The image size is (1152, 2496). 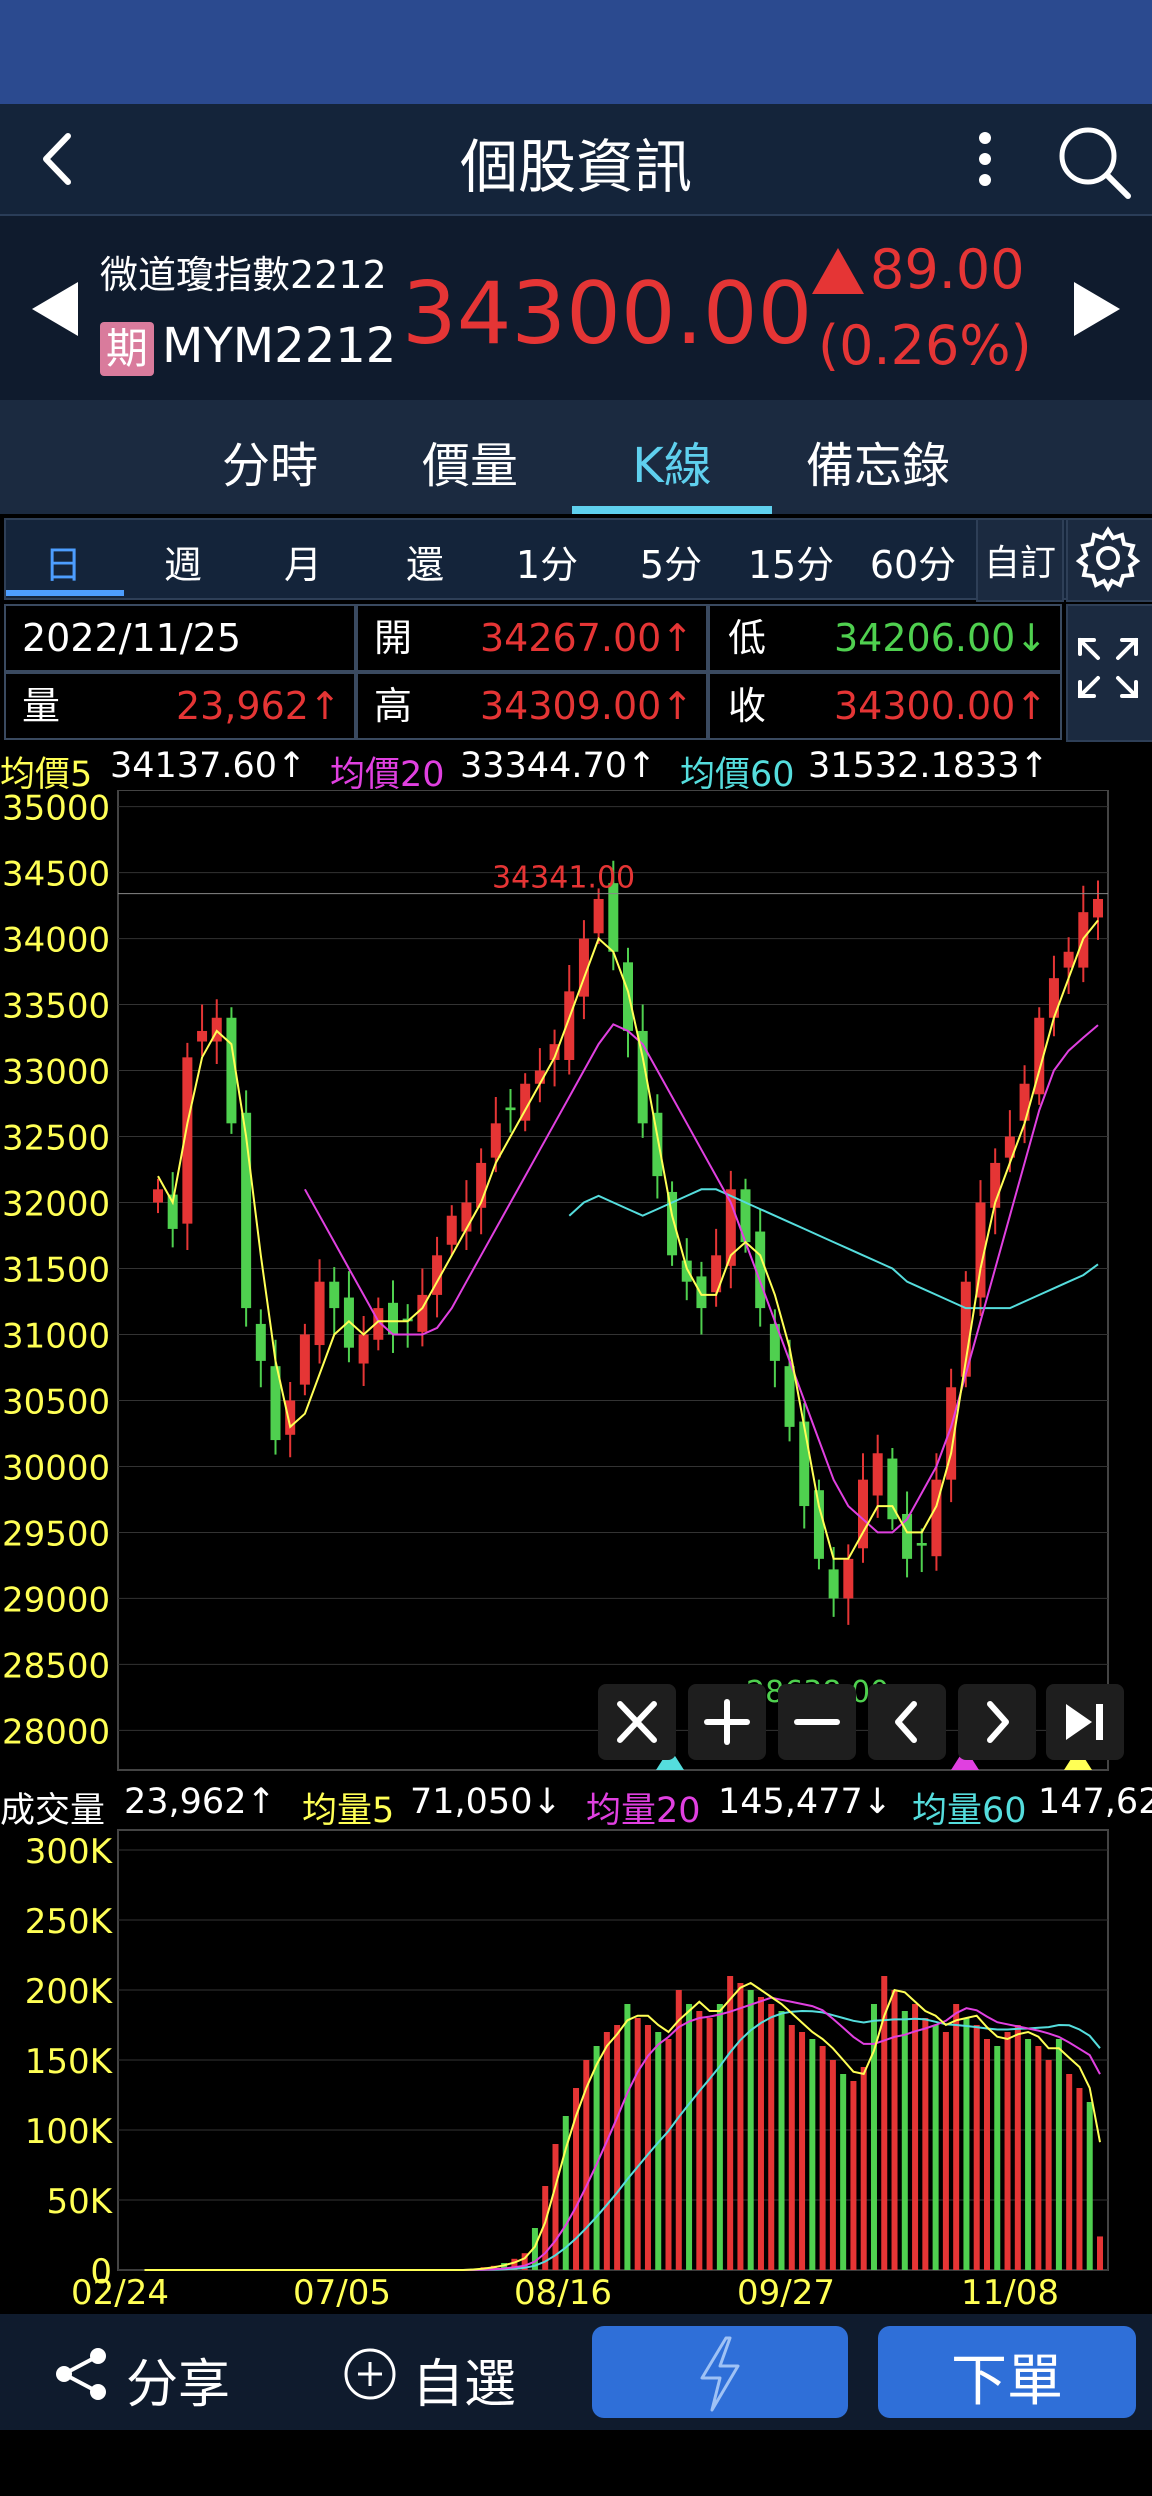 I want to click on back-icon, so click(x=58, y=159).